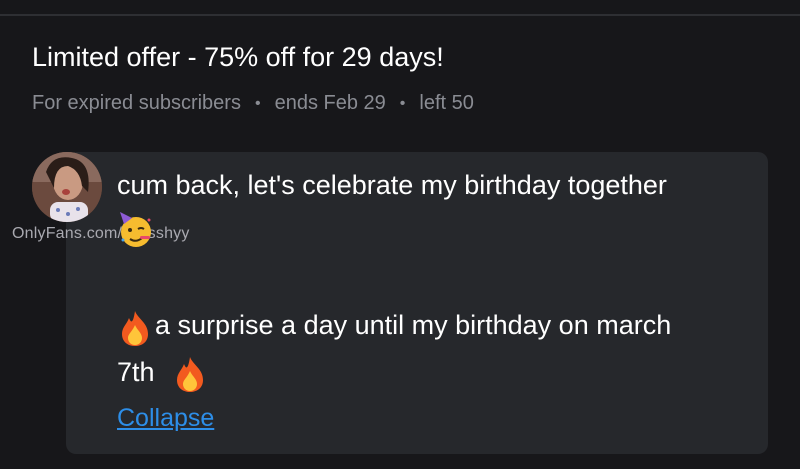 Image resolution: width=800 pixels, height=469 pixels. I want to click on collapse-link: Collapse, so click(165, 418).